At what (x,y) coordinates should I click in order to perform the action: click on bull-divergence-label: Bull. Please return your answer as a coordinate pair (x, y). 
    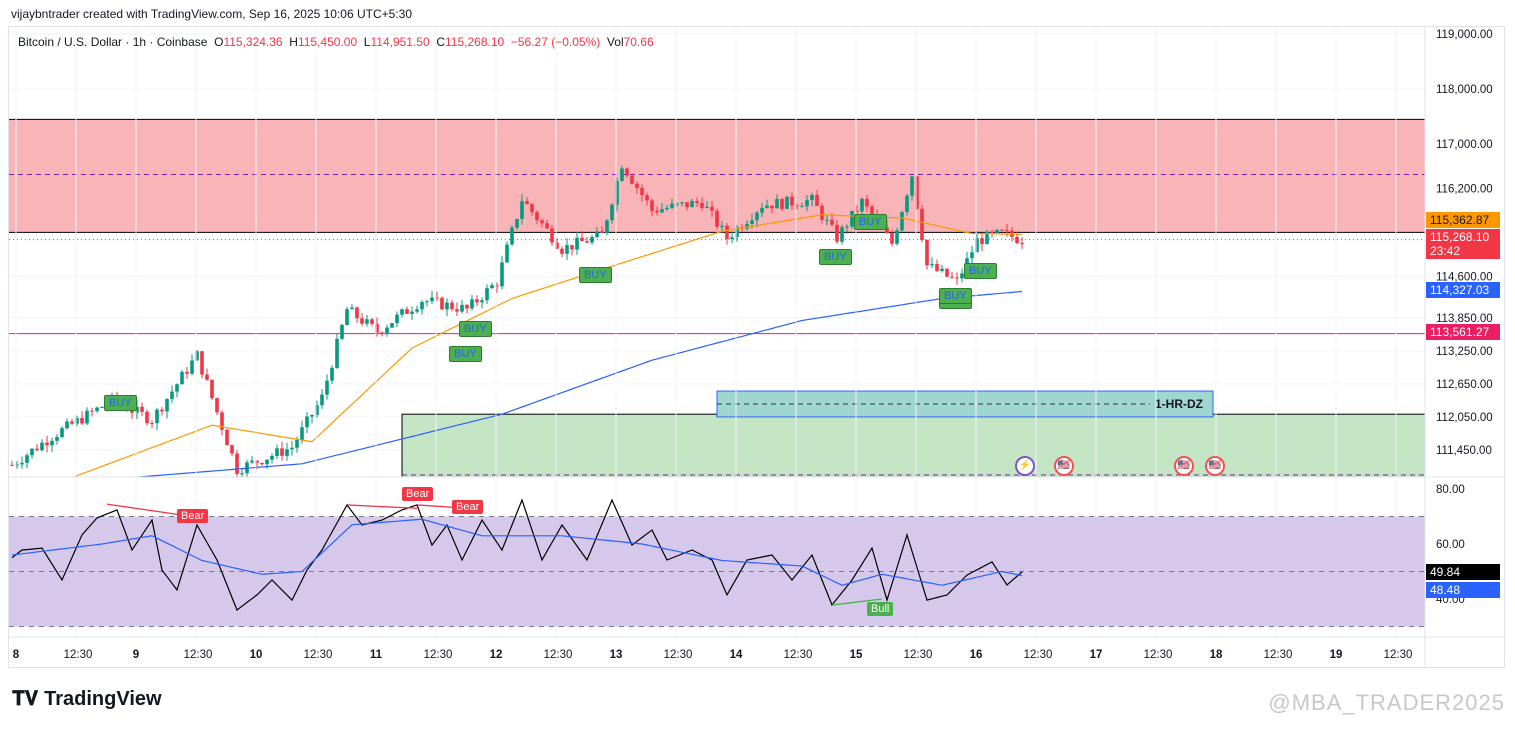
    Looking at the image, I should click on (880, 609).